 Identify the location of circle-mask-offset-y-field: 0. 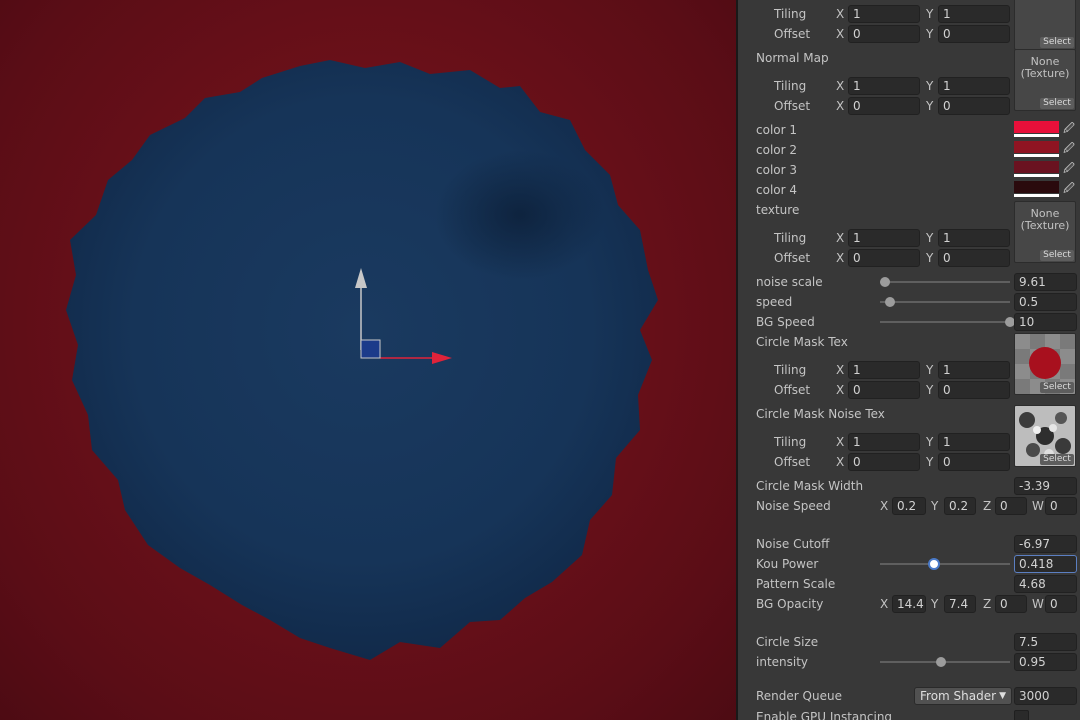
(974, 390).